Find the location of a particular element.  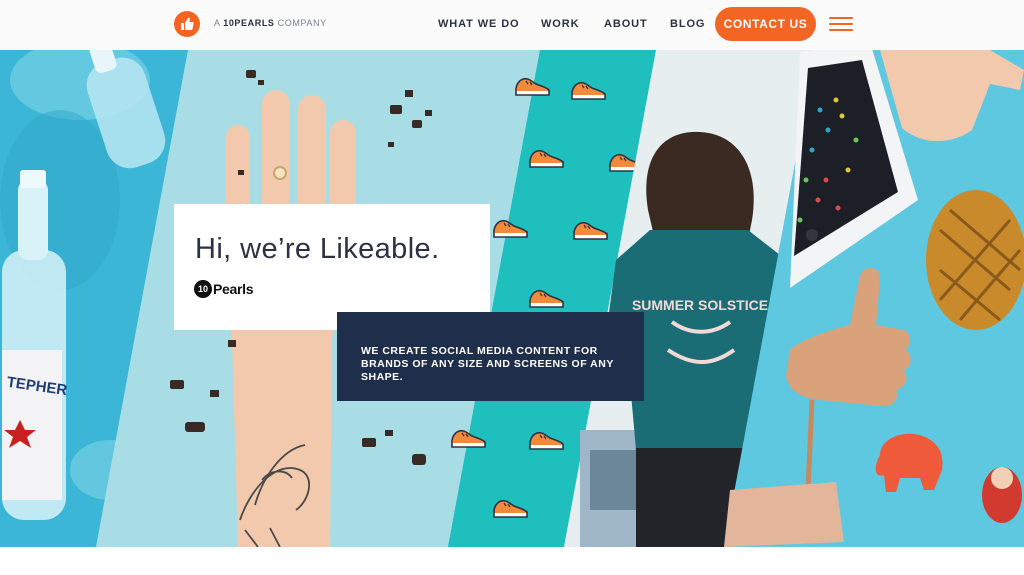

company-suffix: COMPANY is located at coordinates (302, 23).